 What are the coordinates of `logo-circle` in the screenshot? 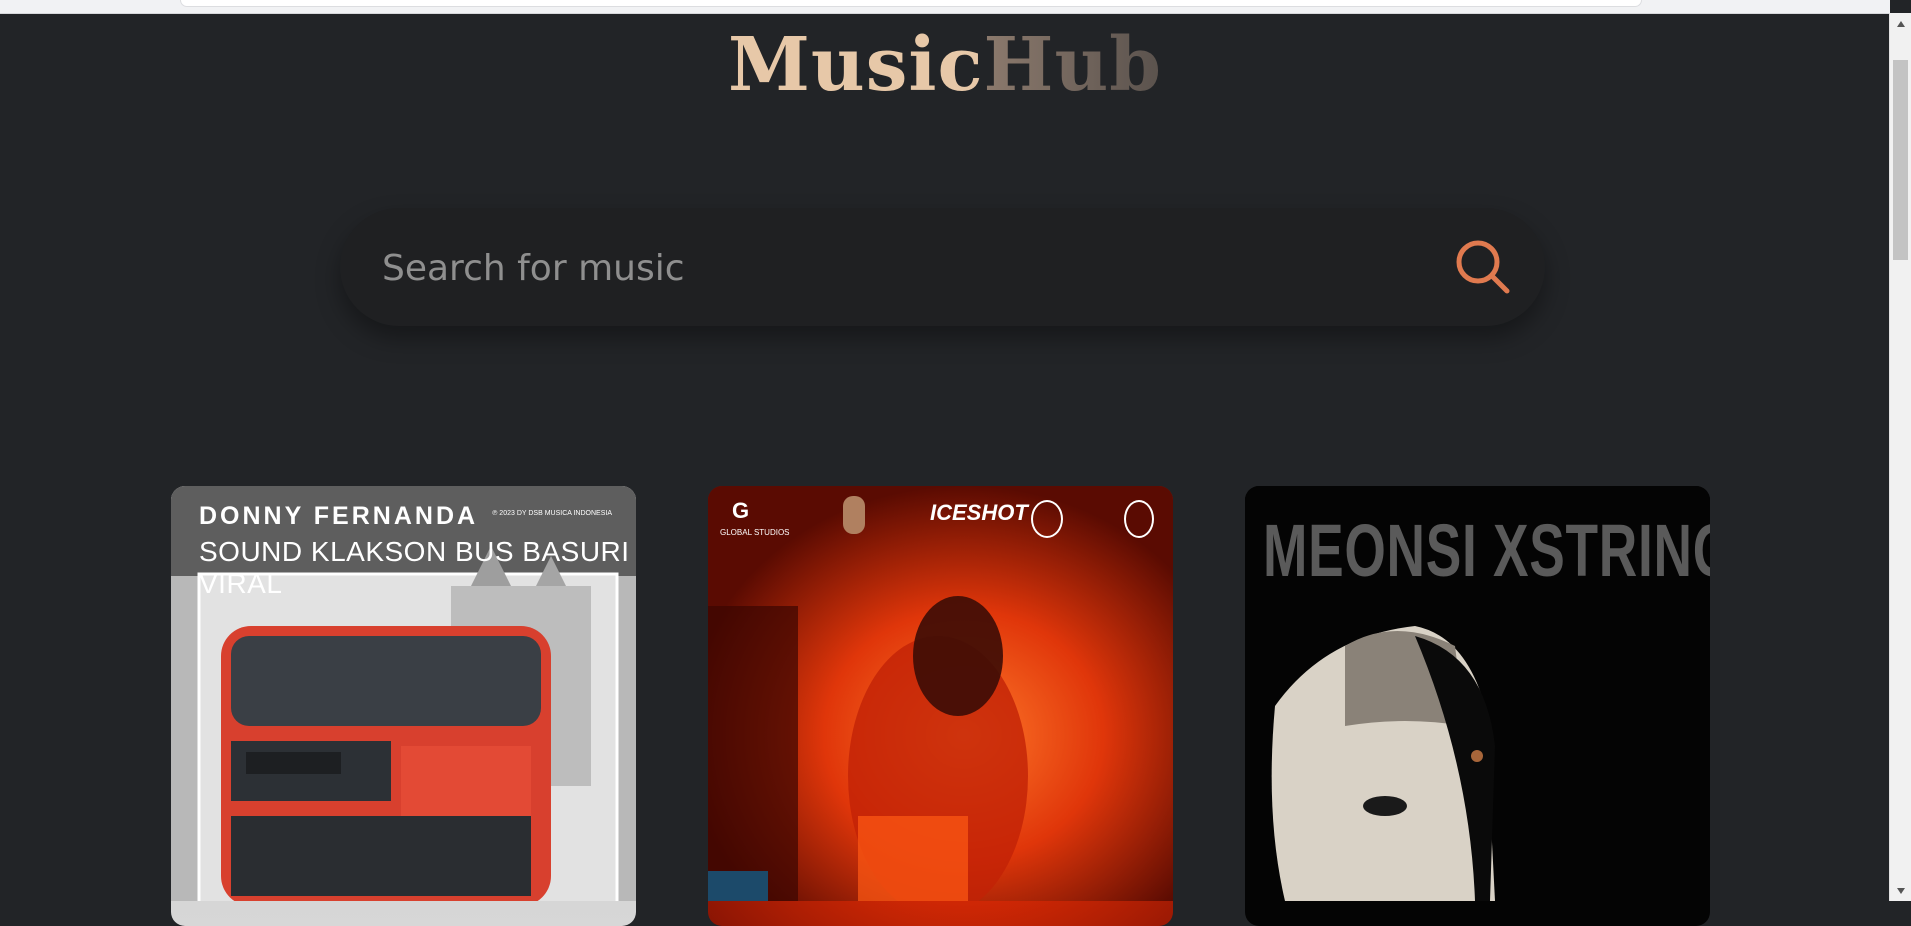 It's located at (1139, 519).